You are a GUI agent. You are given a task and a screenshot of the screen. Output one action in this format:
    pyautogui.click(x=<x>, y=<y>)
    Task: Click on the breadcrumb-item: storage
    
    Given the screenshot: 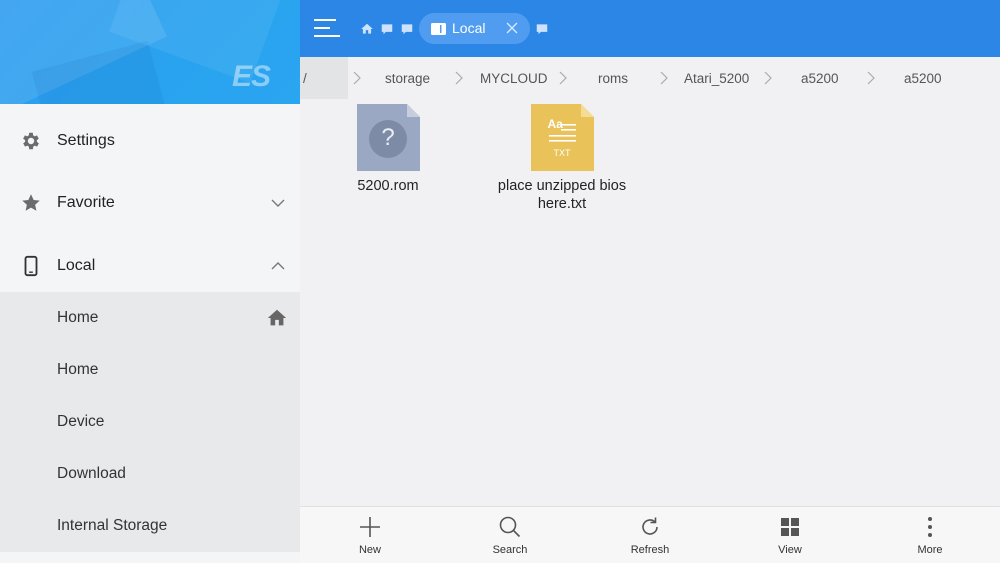 What is the action you would take?
    pyautogui.click(x=407, y=78)
    